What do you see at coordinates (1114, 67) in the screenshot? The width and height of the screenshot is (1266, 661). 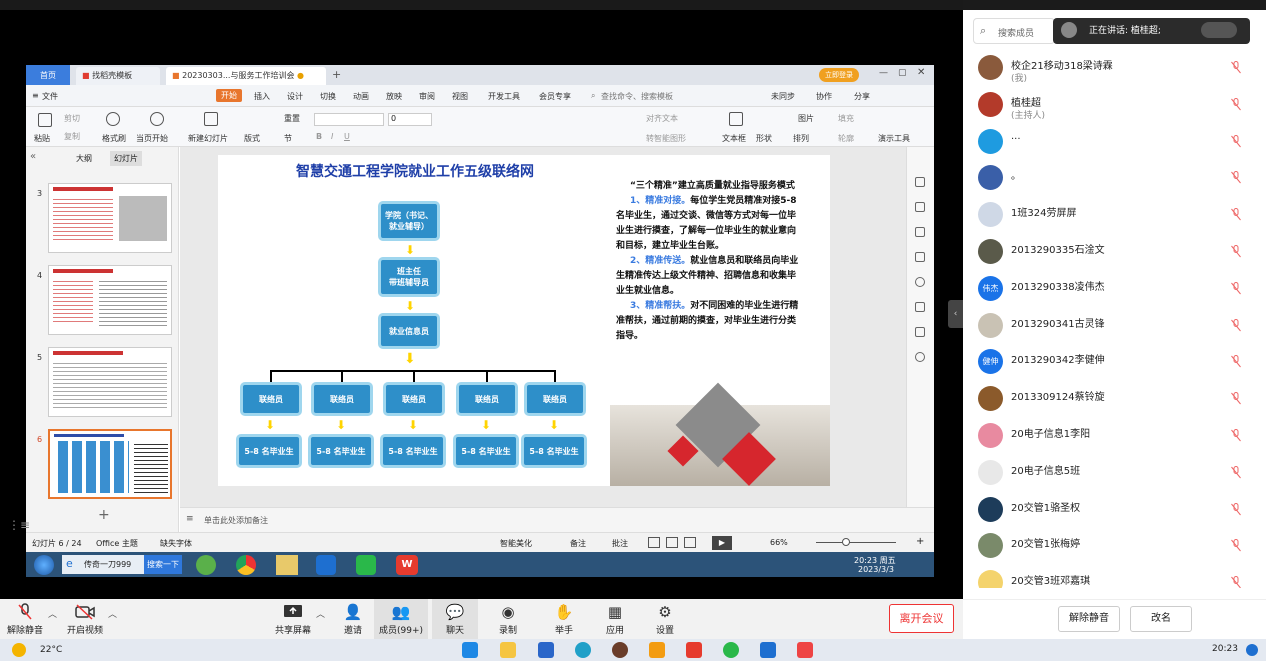 I see `member-row: 校企21移动318梁诗霖 (我)` at bounding box center [1114, 67].